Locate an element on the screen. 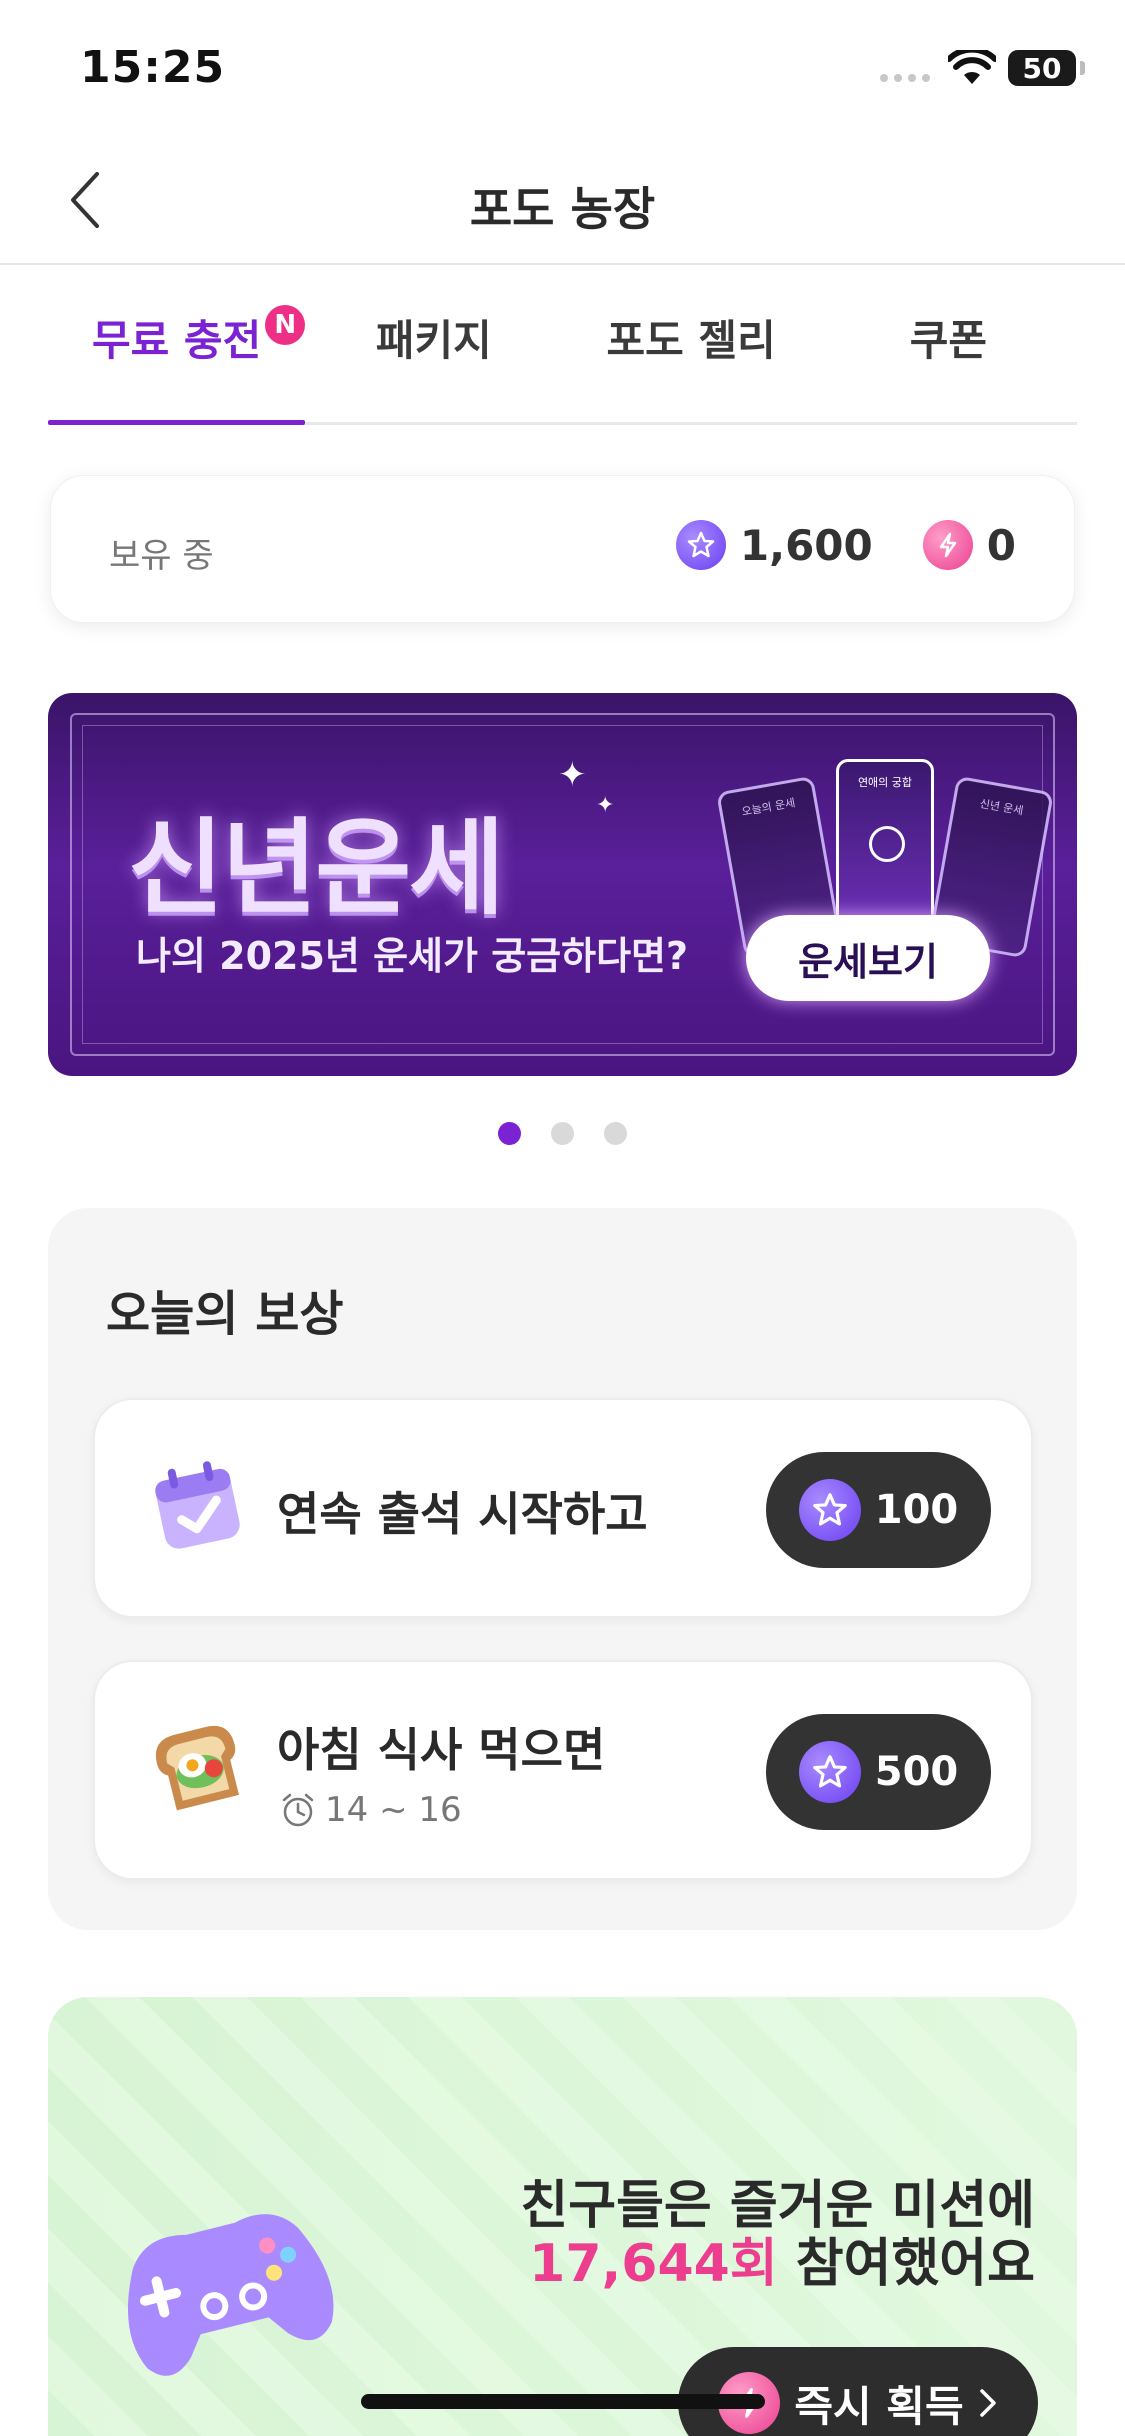  mission-text-line2: 17,644회 참여했어요 is located at coordinates (782, 2258).